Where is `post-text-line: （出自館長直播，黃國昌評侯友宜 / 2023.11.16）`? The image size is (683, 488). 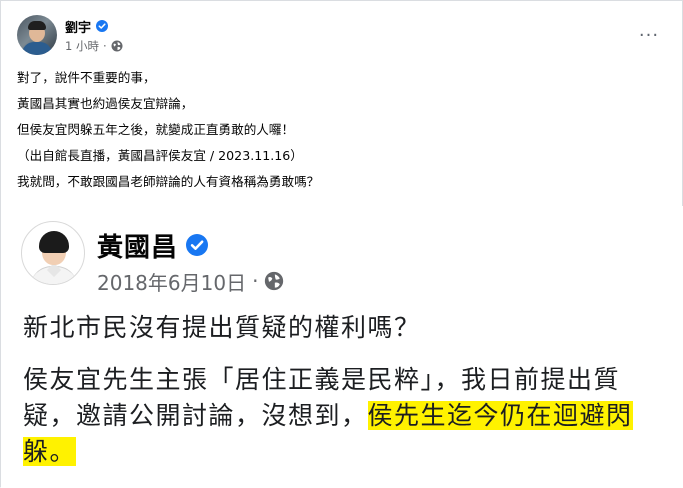
post-text-line: （出自館長直播，黃國昌評侯友宜 / 2023.11.16） is located at coordinates (160, 155).